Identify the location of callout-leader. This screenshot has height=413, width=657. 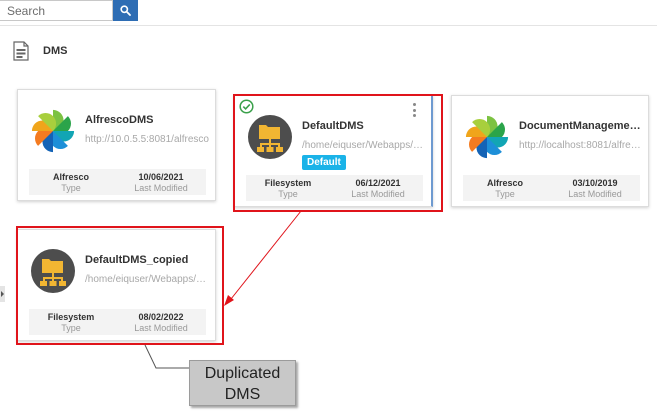
(166, 356).